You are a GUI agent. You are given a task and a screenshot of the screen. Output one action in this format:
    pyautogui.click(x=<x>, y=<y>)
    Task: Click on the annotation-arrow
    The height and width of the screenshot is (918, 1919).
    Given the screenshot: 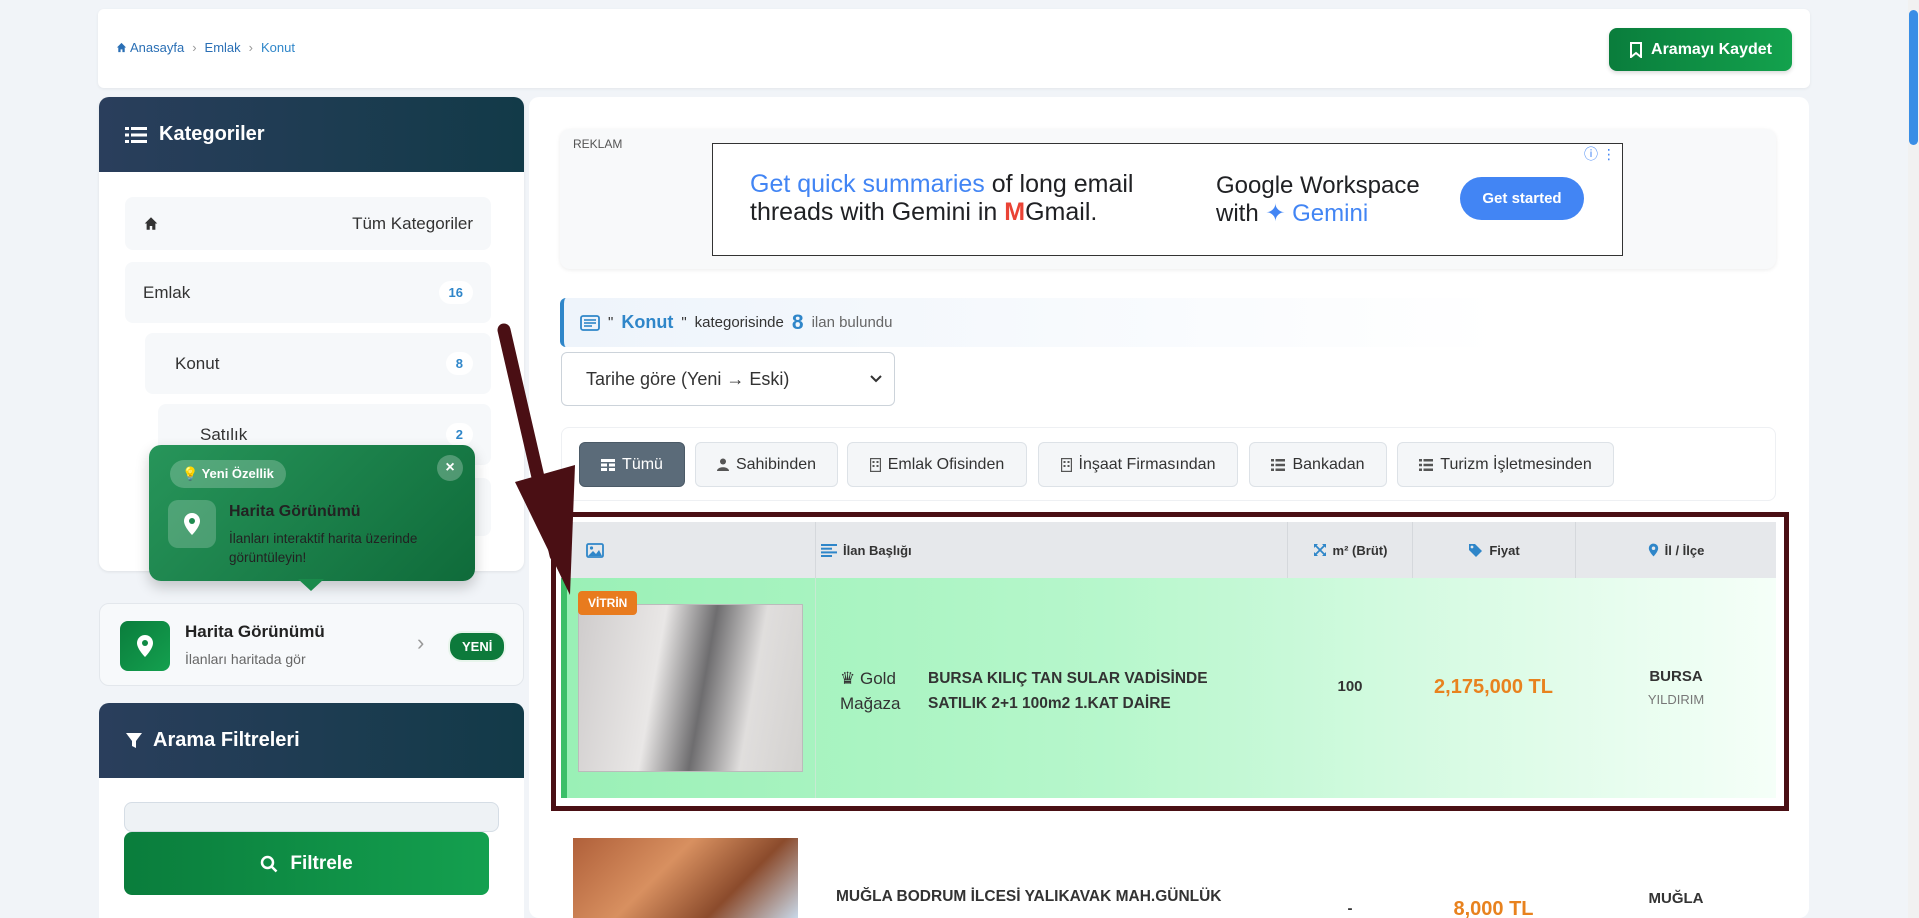 What is the action you would take?
    pyautogui.click(x=536, y=459)
    